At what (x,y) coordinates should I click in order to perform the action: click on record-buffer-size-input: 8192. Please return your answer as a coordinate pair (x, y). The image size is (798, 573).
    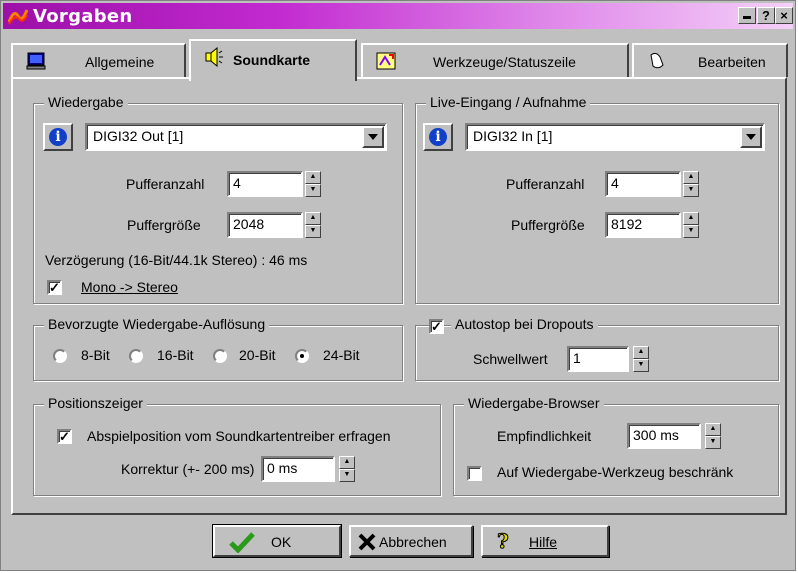
    Looking at the image, I should click on (643, 225).